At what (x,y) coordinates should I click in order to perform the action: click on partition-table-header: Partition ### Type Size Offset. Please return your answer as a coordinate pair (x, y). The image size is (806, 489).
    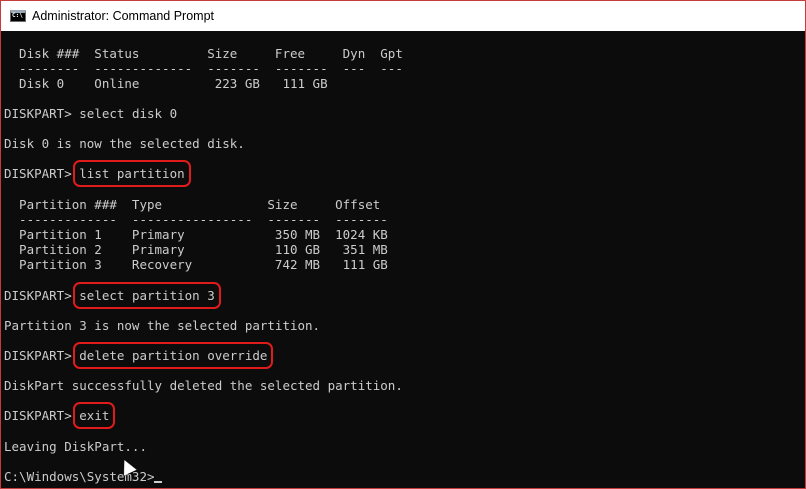
    Looking at the image, I should click on (192, 204).